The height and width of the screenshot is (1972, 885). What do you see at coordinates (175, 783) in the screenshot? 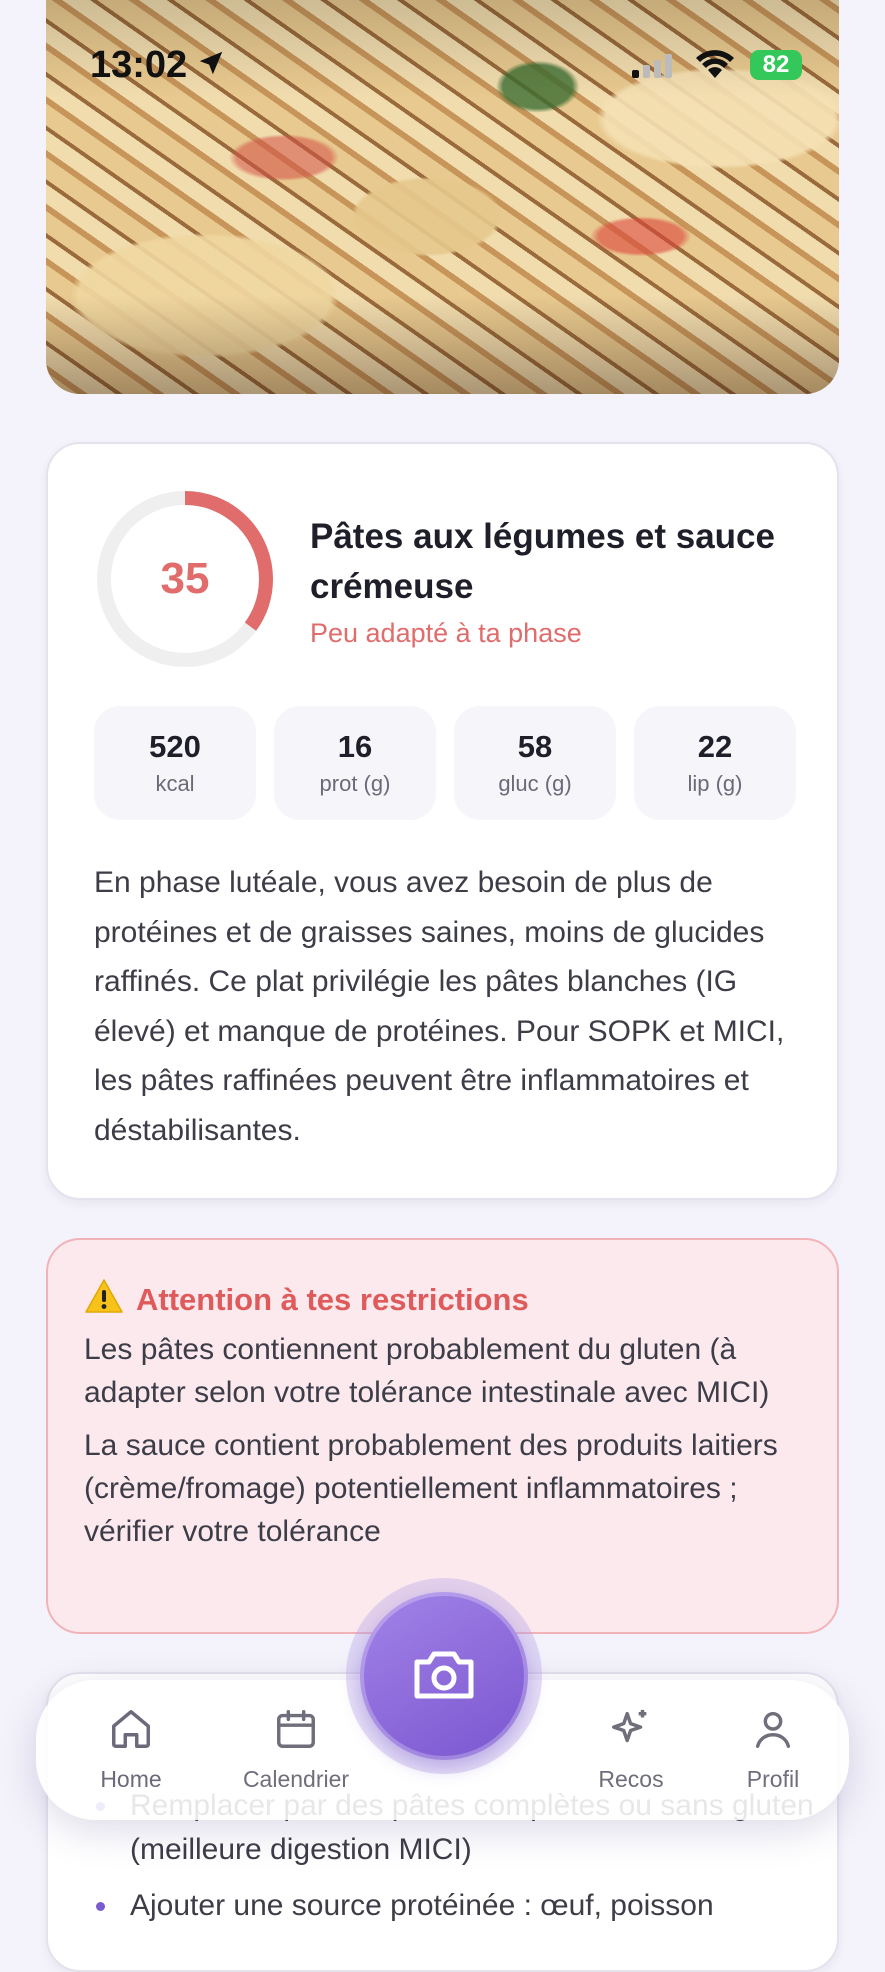
I see `macro-unit: kcal` at bounding box center [175, 783].